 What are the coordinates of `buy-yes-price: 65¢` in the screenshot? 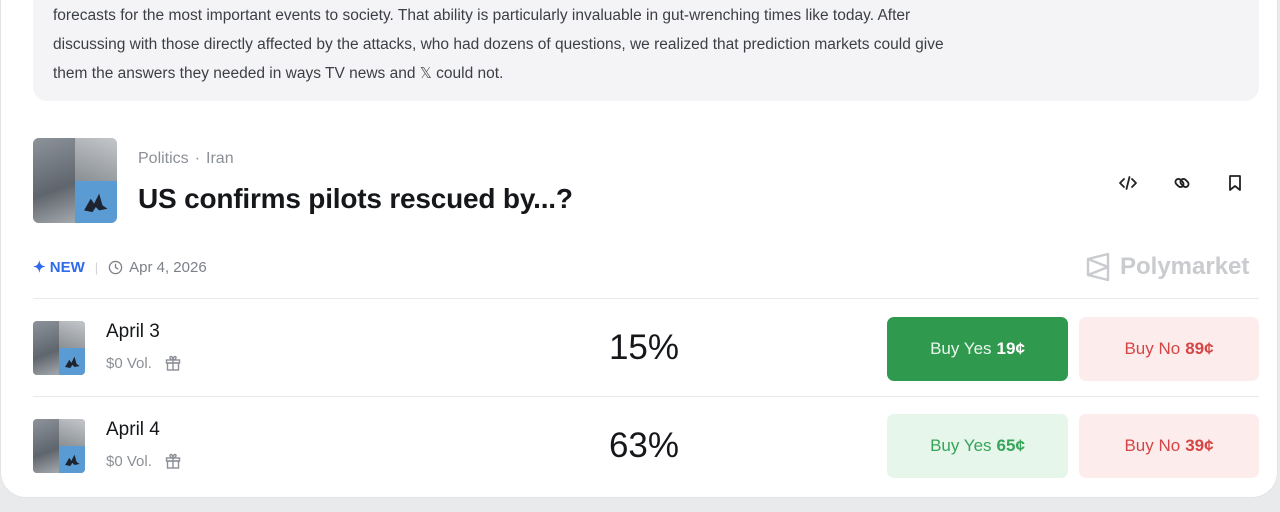 It's located at (1010, 445).